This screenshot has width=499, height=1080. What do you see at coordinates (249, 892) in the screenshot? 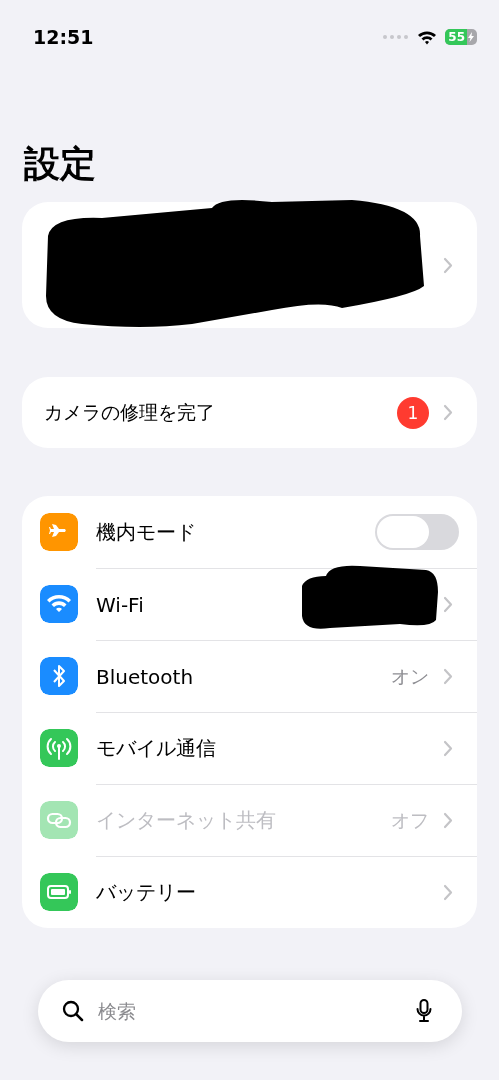
I see `settings-row: バッテリー` at bounding box center [249, 892].